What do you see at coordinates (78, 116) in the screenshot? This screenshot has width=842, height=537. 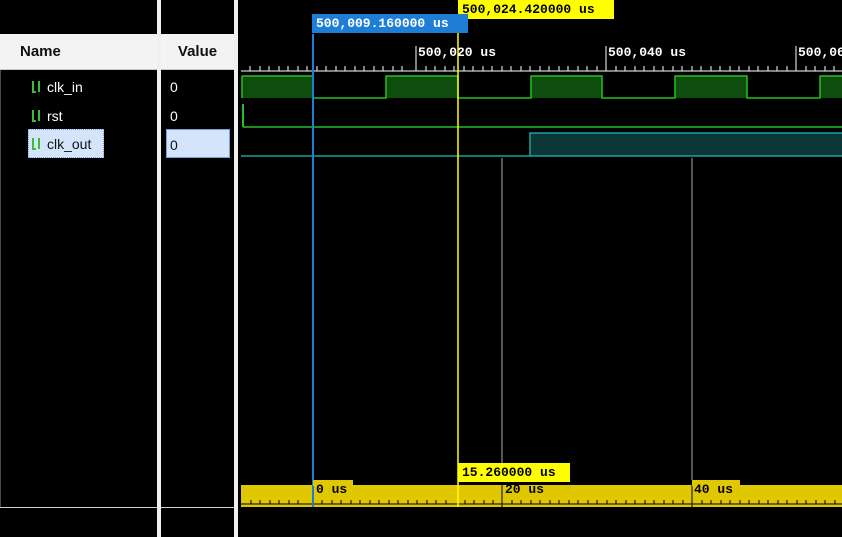 I see `signal-row-rst: rst` at bounding box center [78, 116].